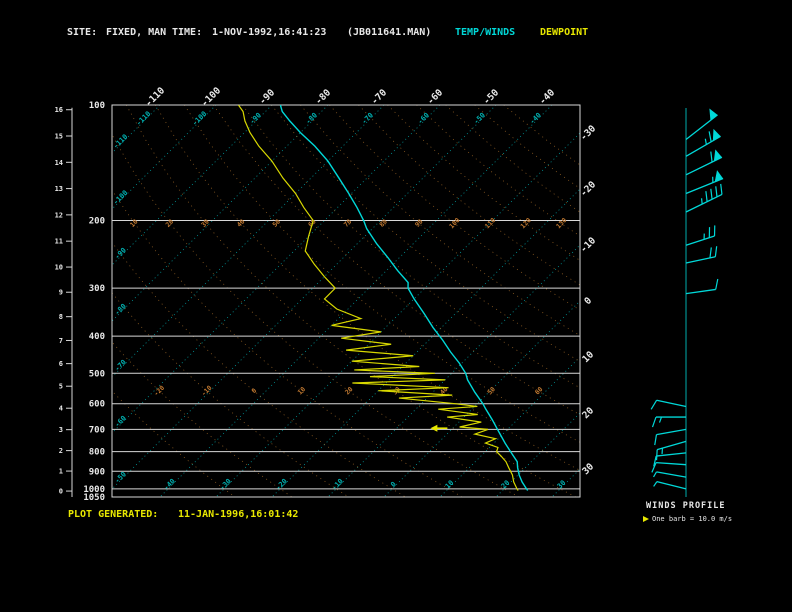 This screenshot has height=612, width=792. What do you see at coordinates (439, 428) in the screenshot?
I see `level-marker` at bounding box center [439, 428].